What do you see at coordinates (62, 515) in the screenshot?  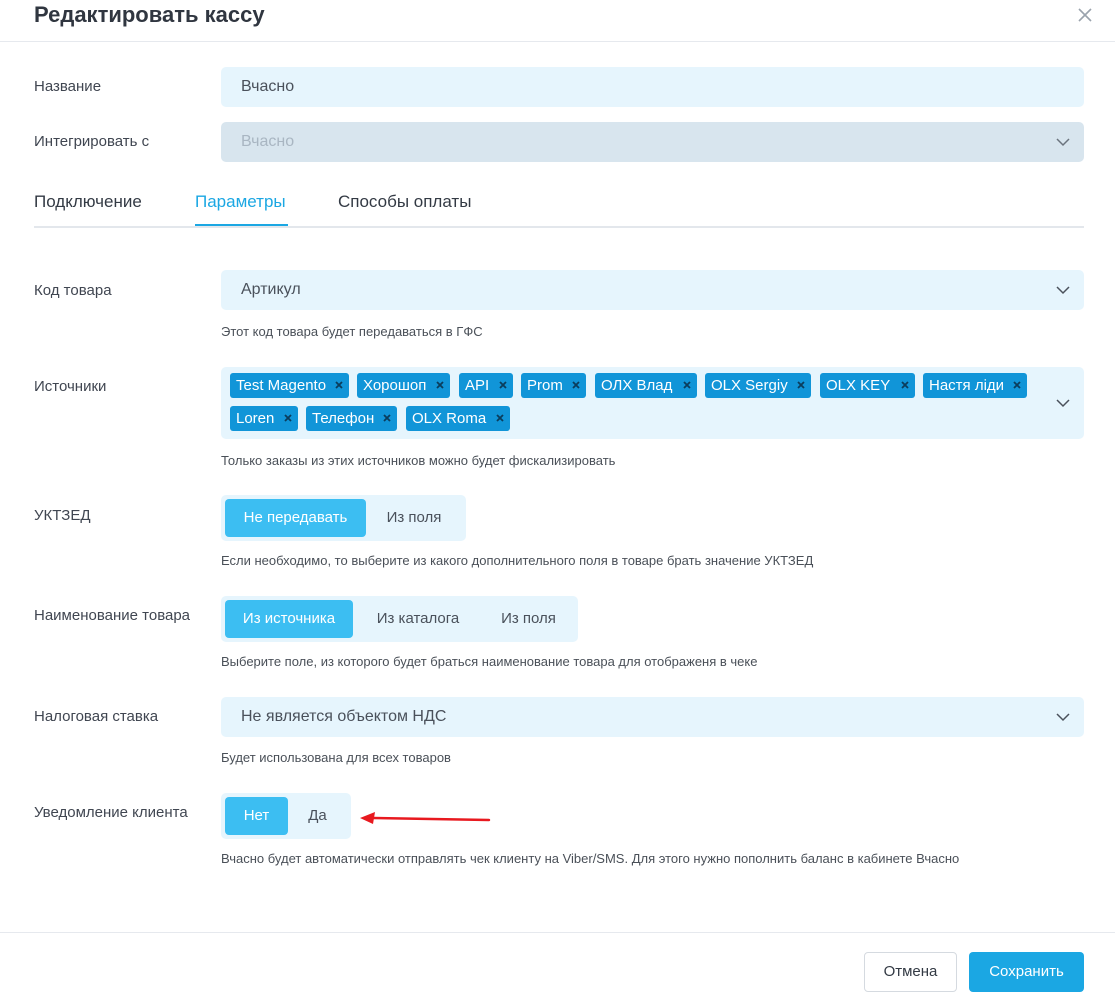 I see `uktzed-label: УКТЗЕД` at bounding box center [62, 515].